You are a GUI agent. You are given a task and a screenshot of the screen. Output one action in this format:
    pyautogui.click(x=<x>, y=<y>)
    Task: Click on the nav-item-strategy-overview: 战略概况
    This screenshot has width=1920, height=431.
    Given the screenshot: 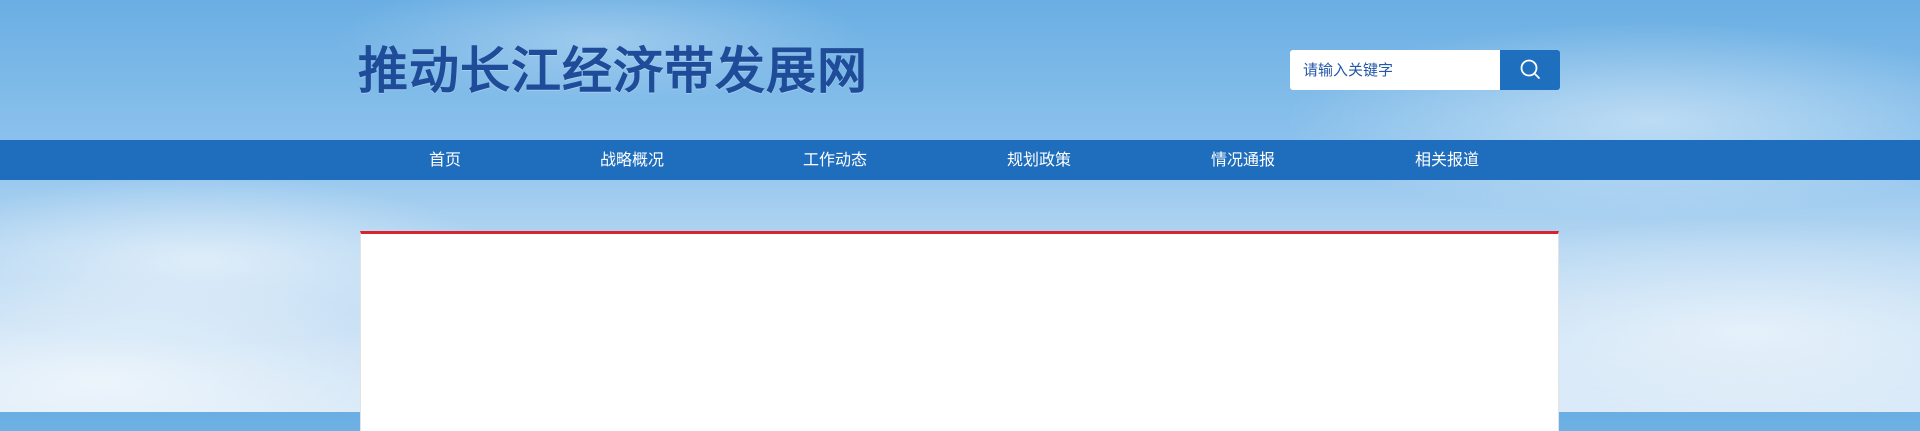 What is the action you would take?
    pyautogui.click(x=632, y=160)
    